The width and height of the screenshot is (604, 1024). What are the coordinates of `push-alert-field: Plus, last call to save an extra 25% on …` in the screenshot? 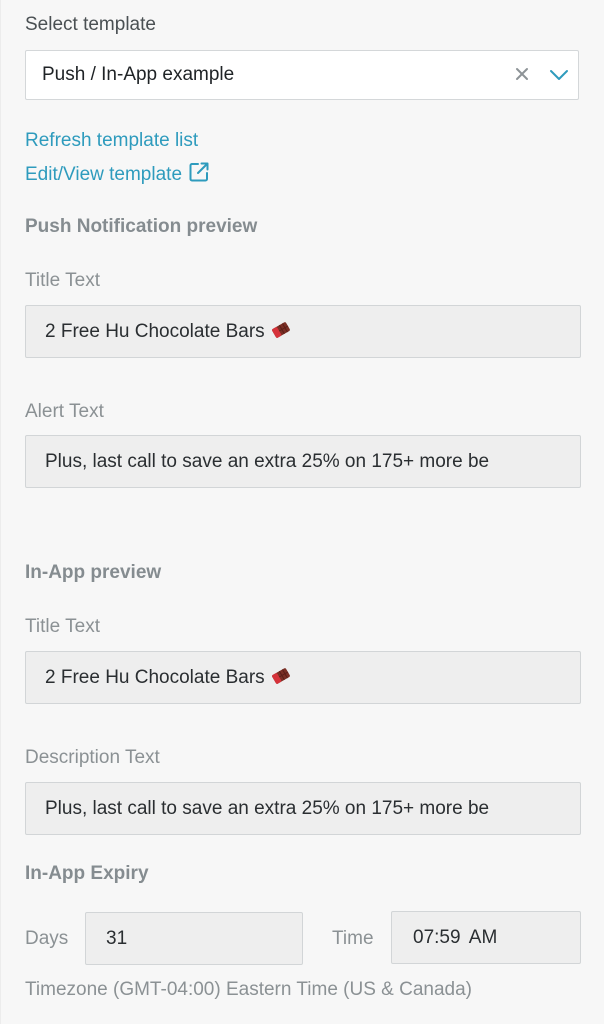 It's located at (303, 461).